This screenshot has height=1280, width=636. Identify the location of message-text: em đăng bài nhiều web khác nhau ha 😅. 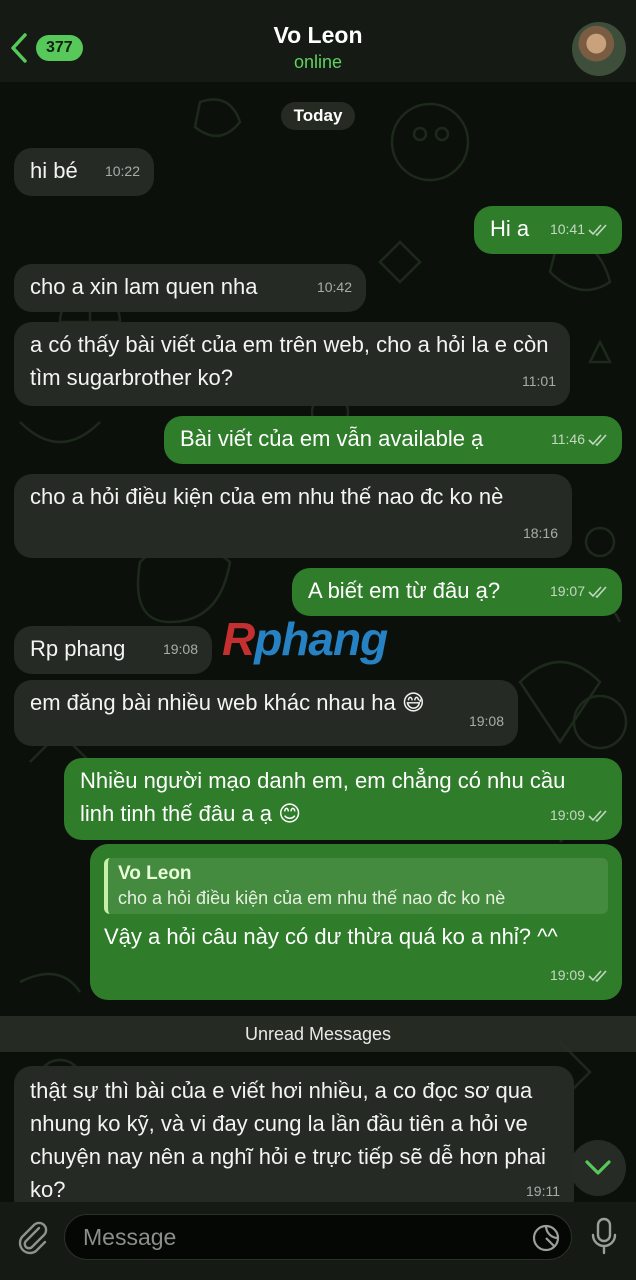
(227, 702).